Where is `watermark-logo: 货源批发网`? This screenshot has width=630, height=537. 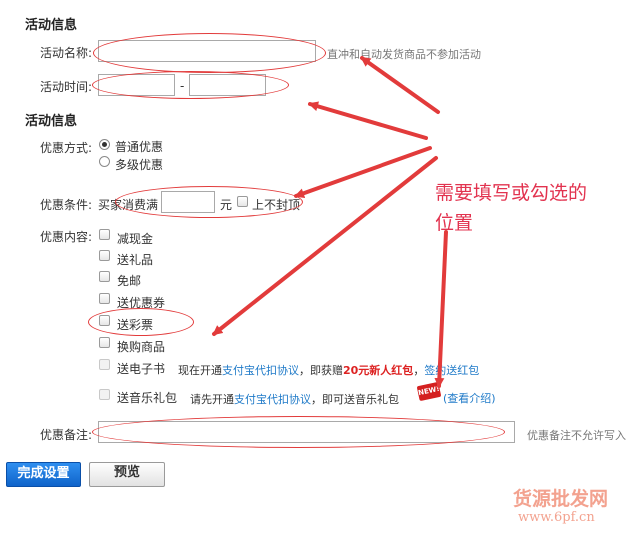 watermark-logo: 货源批发网 is located at coordinates (561, 499).